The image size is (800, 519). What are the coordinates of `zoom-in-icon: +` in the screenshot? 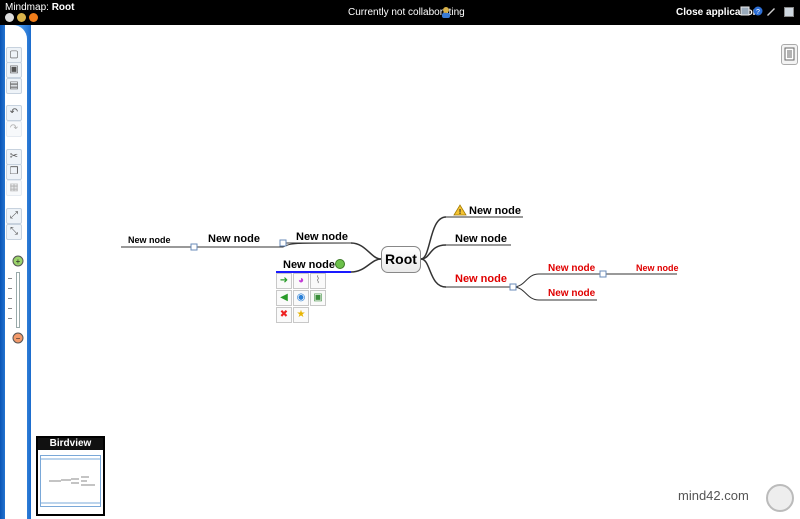 It's located at (18, 261).